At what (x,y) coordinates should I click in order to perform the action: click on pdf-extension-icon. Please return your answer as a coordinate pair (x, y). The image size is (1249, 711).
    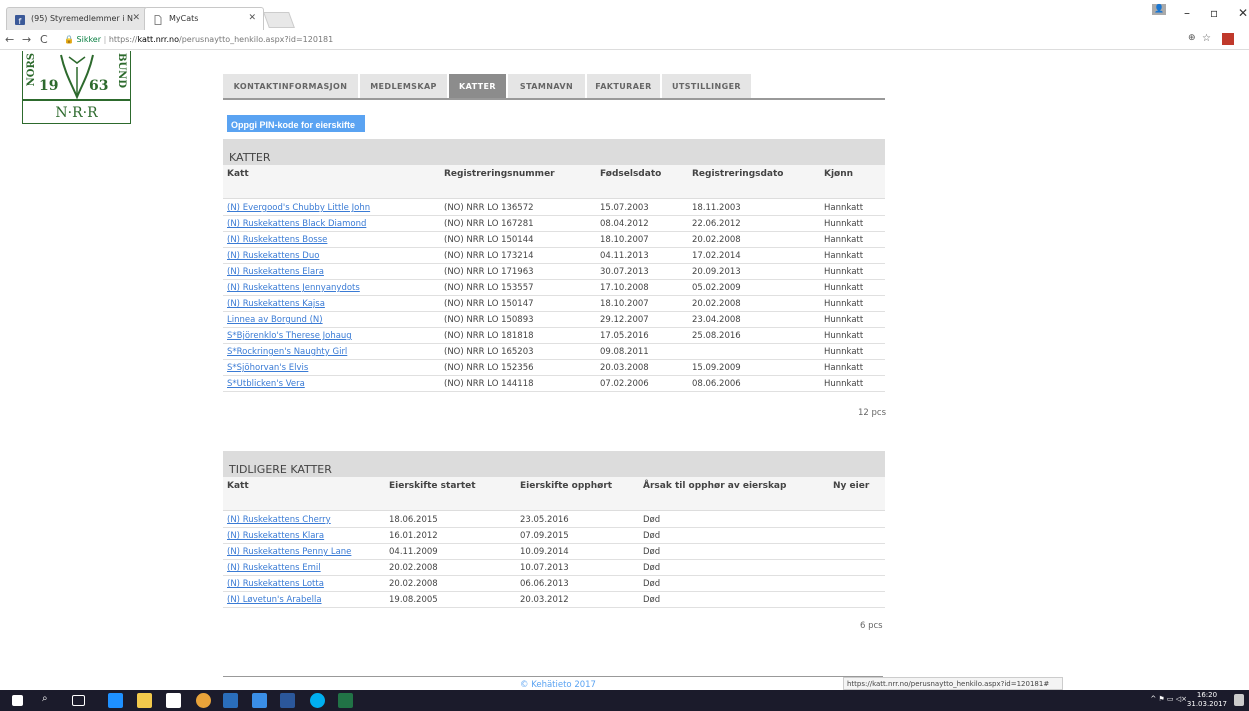
    Looking at the image, I should click on (1228, 39).